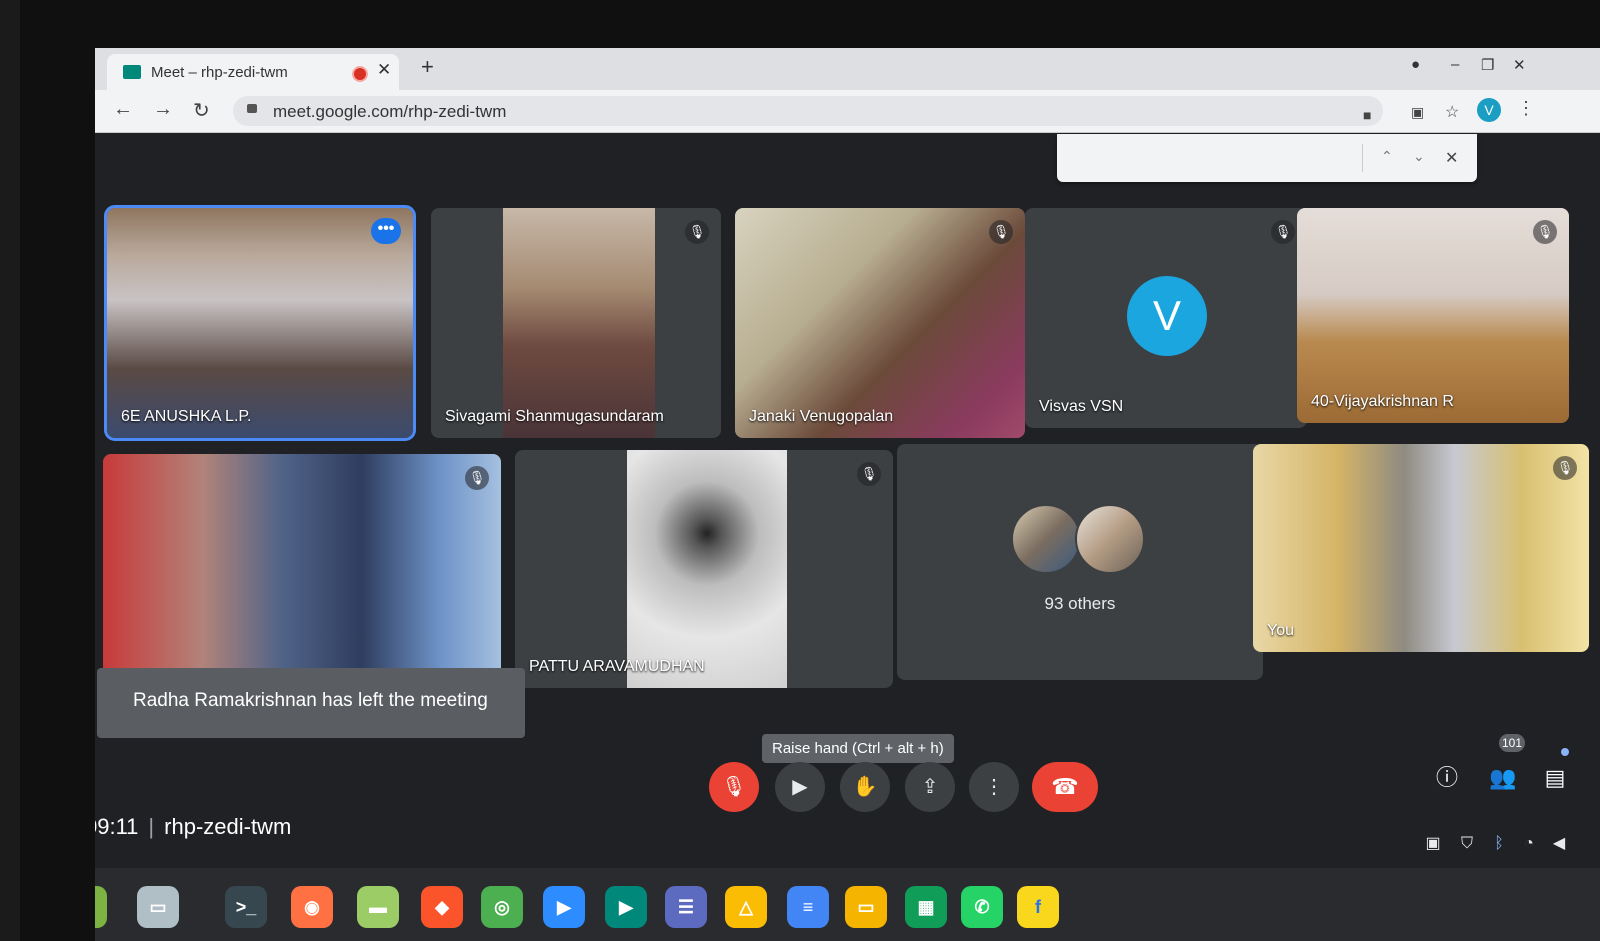  What do you see at coordinates (1559, 844) in the screenshot?
I see `volume-icon: ◀` at bounding box center [1559, 844].